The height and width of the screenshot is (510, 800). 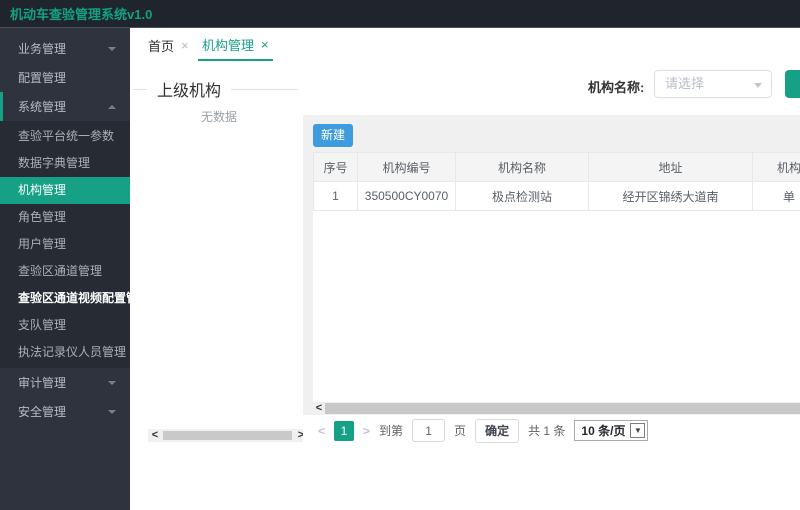 I want to click on sidebar-group-system: 系统管理, so click(x=65, y=106).